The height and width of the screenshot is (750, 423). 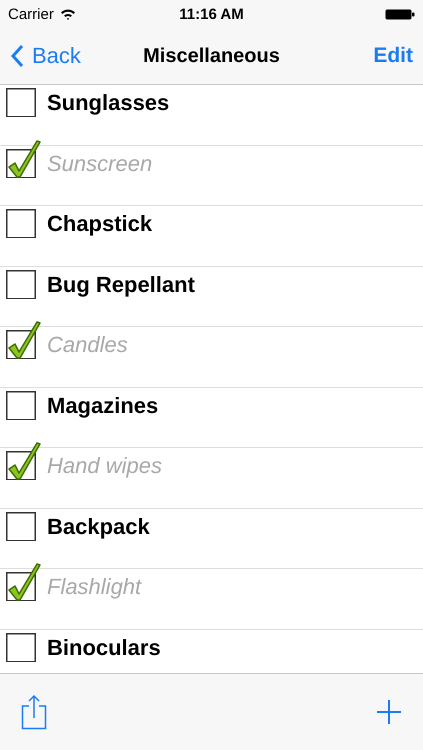 I want to click on share-icon, so click(x=34, y=712).